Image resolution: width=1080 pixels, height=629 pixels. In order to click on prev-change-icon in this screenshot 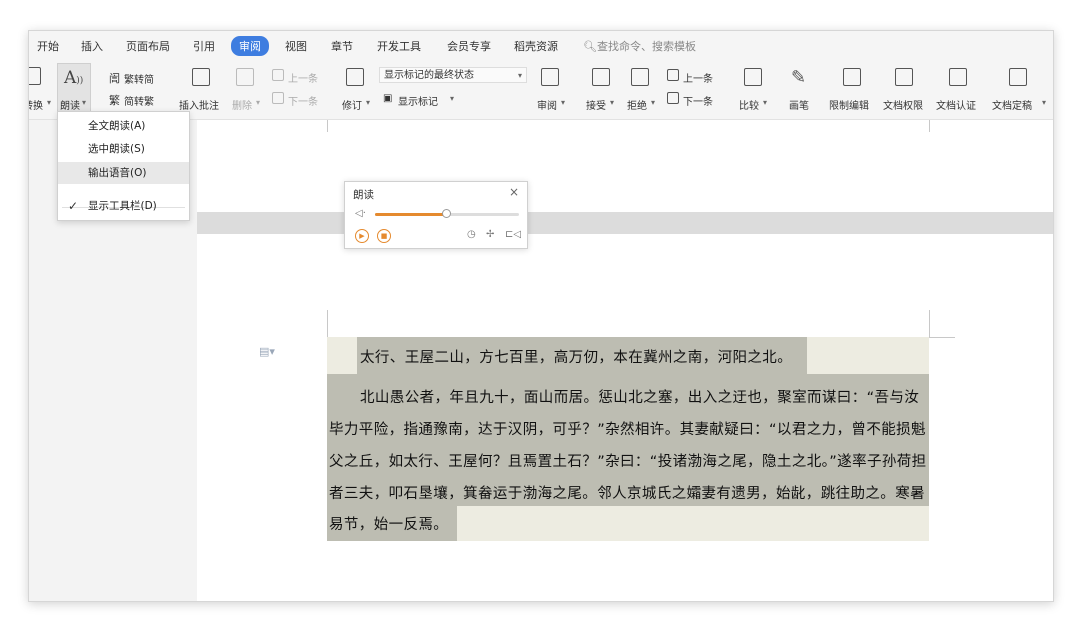, I will do `click(673, 75)`.